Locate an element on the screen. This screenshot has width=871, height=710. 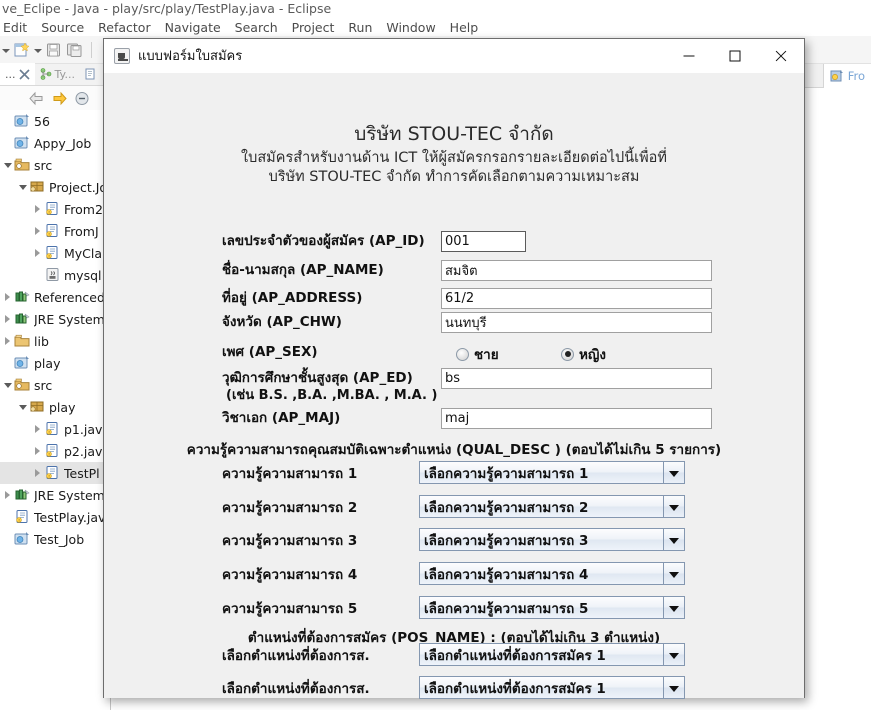
collapse-all-icon is located at coordinates (82, 98).